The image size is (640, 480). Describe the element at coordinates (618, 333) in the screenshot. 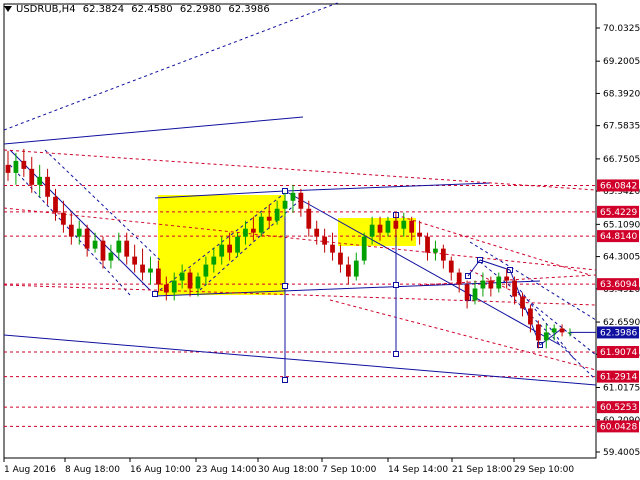

I see `current-price-label: 62.3986` at that location.